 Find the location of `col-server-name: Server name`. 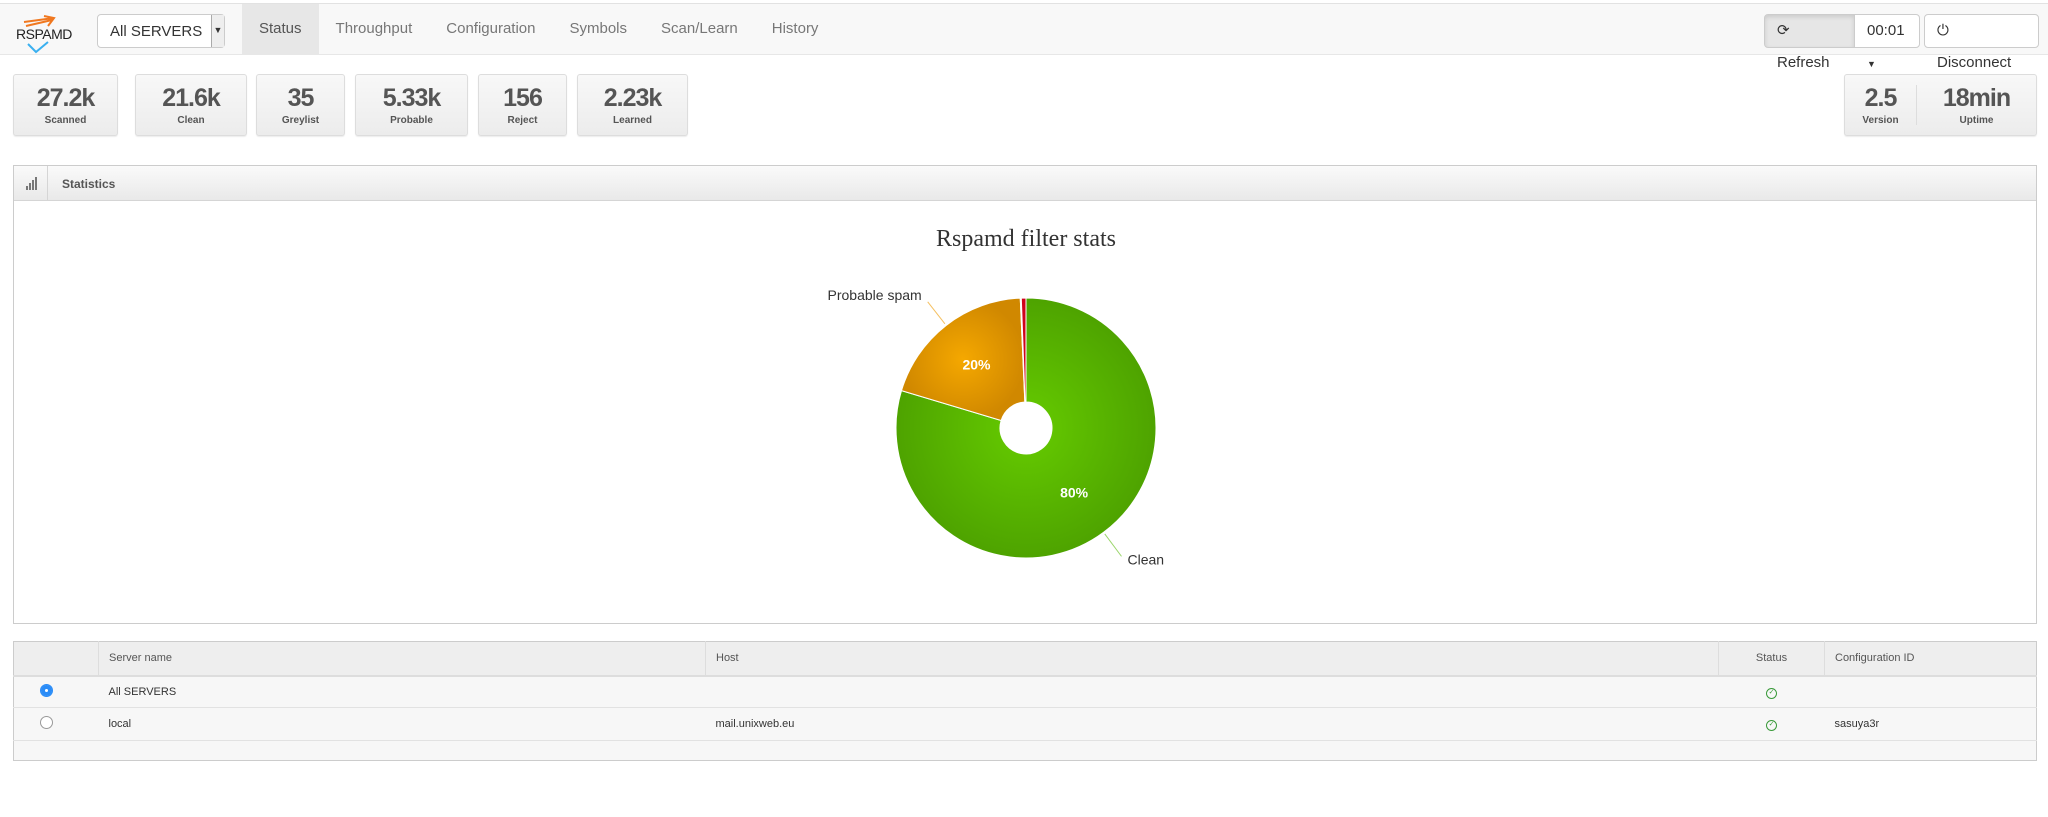

col-server-name: Server name is located at coordinates (402, 659).